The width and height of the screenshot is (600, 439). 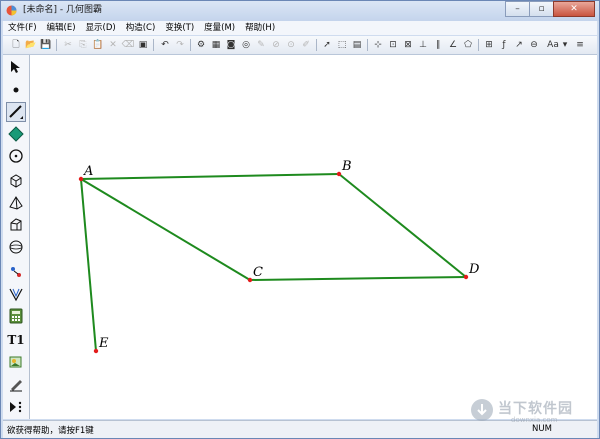 What do you see at coordinates (143, 45) in the screenshot?
I see `screenshot-icon: ▣` at bounding box center [143, 45].